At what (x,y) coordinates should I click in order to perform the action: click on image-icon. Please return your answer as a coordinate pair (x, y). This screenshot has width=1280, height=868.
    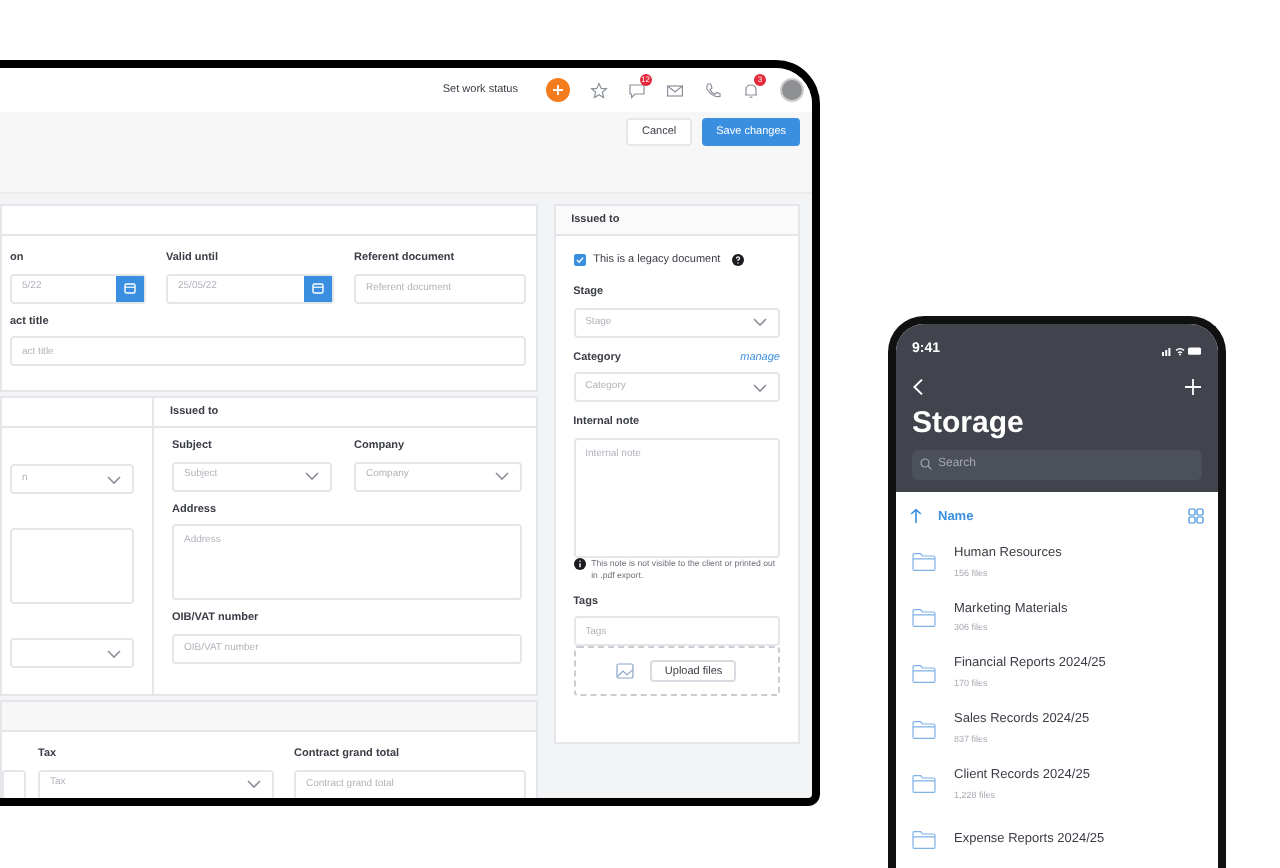
    Looking at the image, I should click on (626, 671).